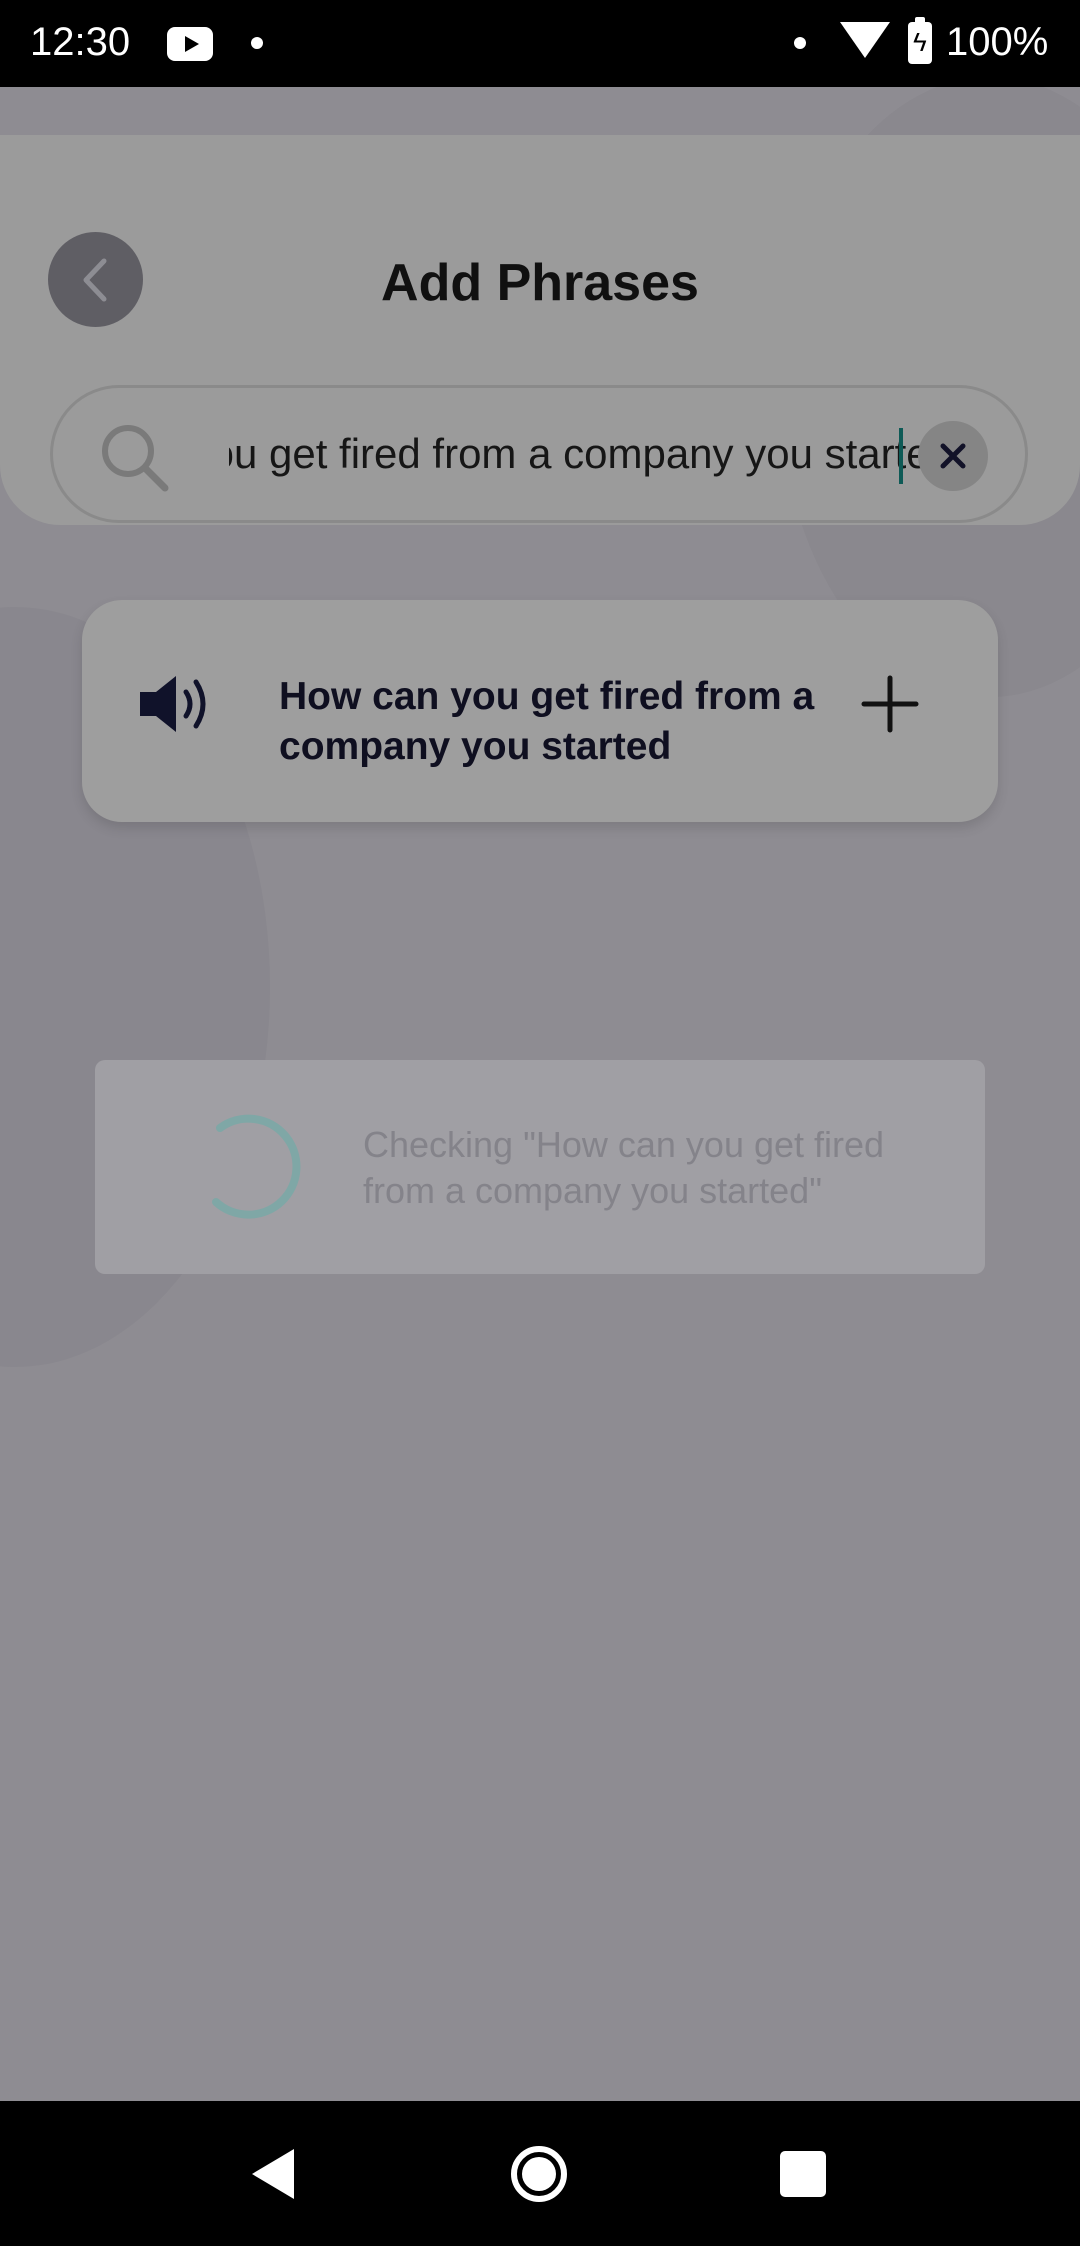 The height and width of the screenshot is (2246, 1080). I want to click on battery-icon: ϟ, so click(920, 40).